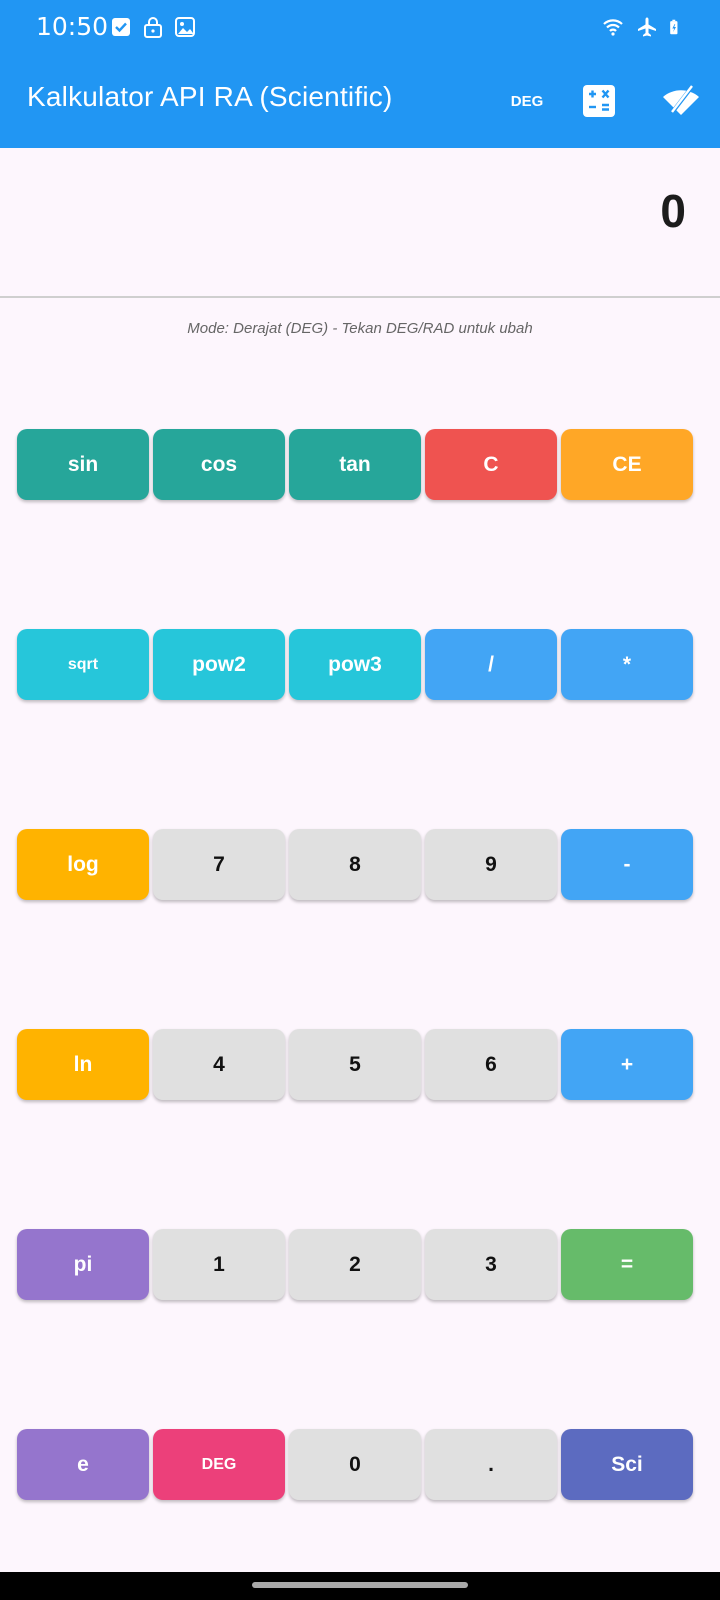 The width and height of the screenshot is (720, 1600). What do you see at coordinates (674, 27) in the screenshot?
I see `battery-charging-icon` at bounding box center [674, 27].